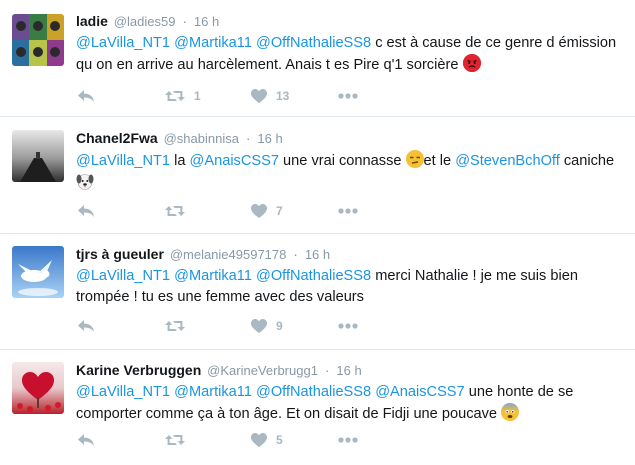 The width and height of the screenshot is (635, 465). I want to click on retweet-button: 1, so click(207, 96).